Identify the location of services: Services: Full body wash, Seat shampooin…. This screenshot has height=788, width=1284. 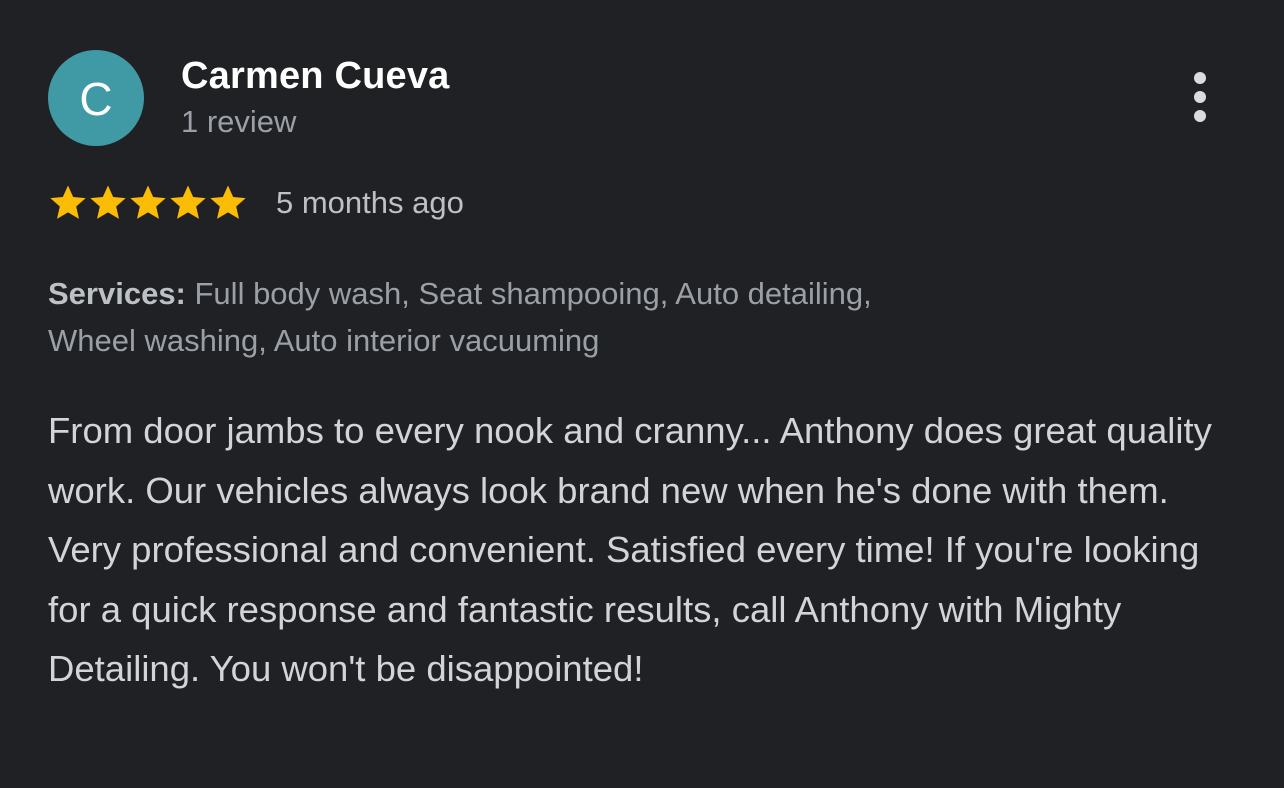
(548, 317).